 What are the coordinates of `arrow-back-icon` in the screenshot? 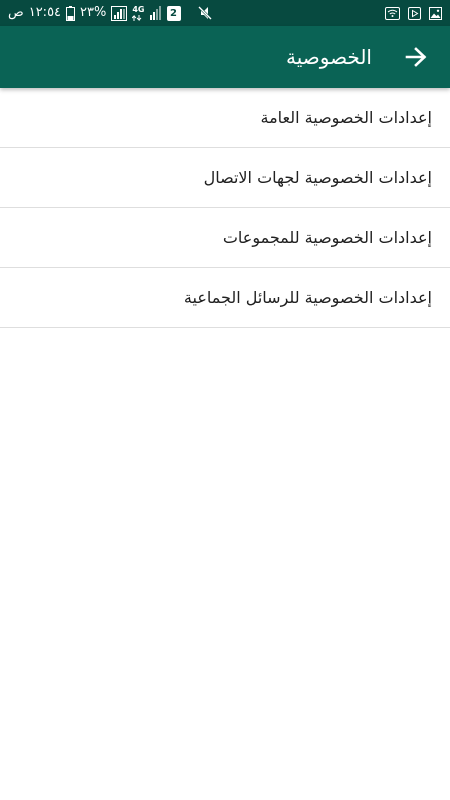 It's located at (416, 57).